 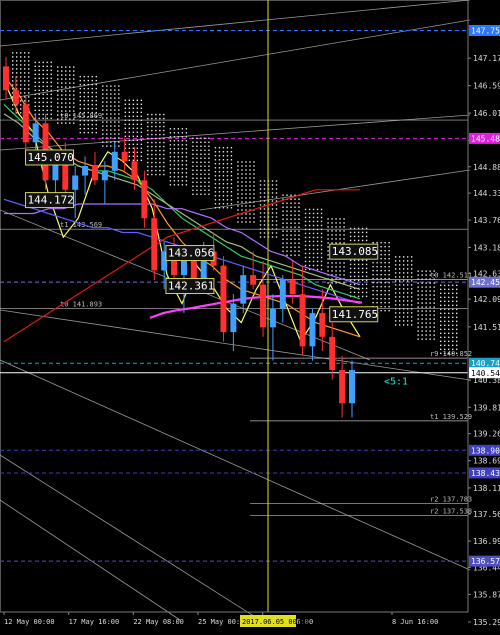 What do you see at coordinates (355, 314) in the screenshot?
I see `box-annotation-label: 141.765` at bounding box center [355, 314].